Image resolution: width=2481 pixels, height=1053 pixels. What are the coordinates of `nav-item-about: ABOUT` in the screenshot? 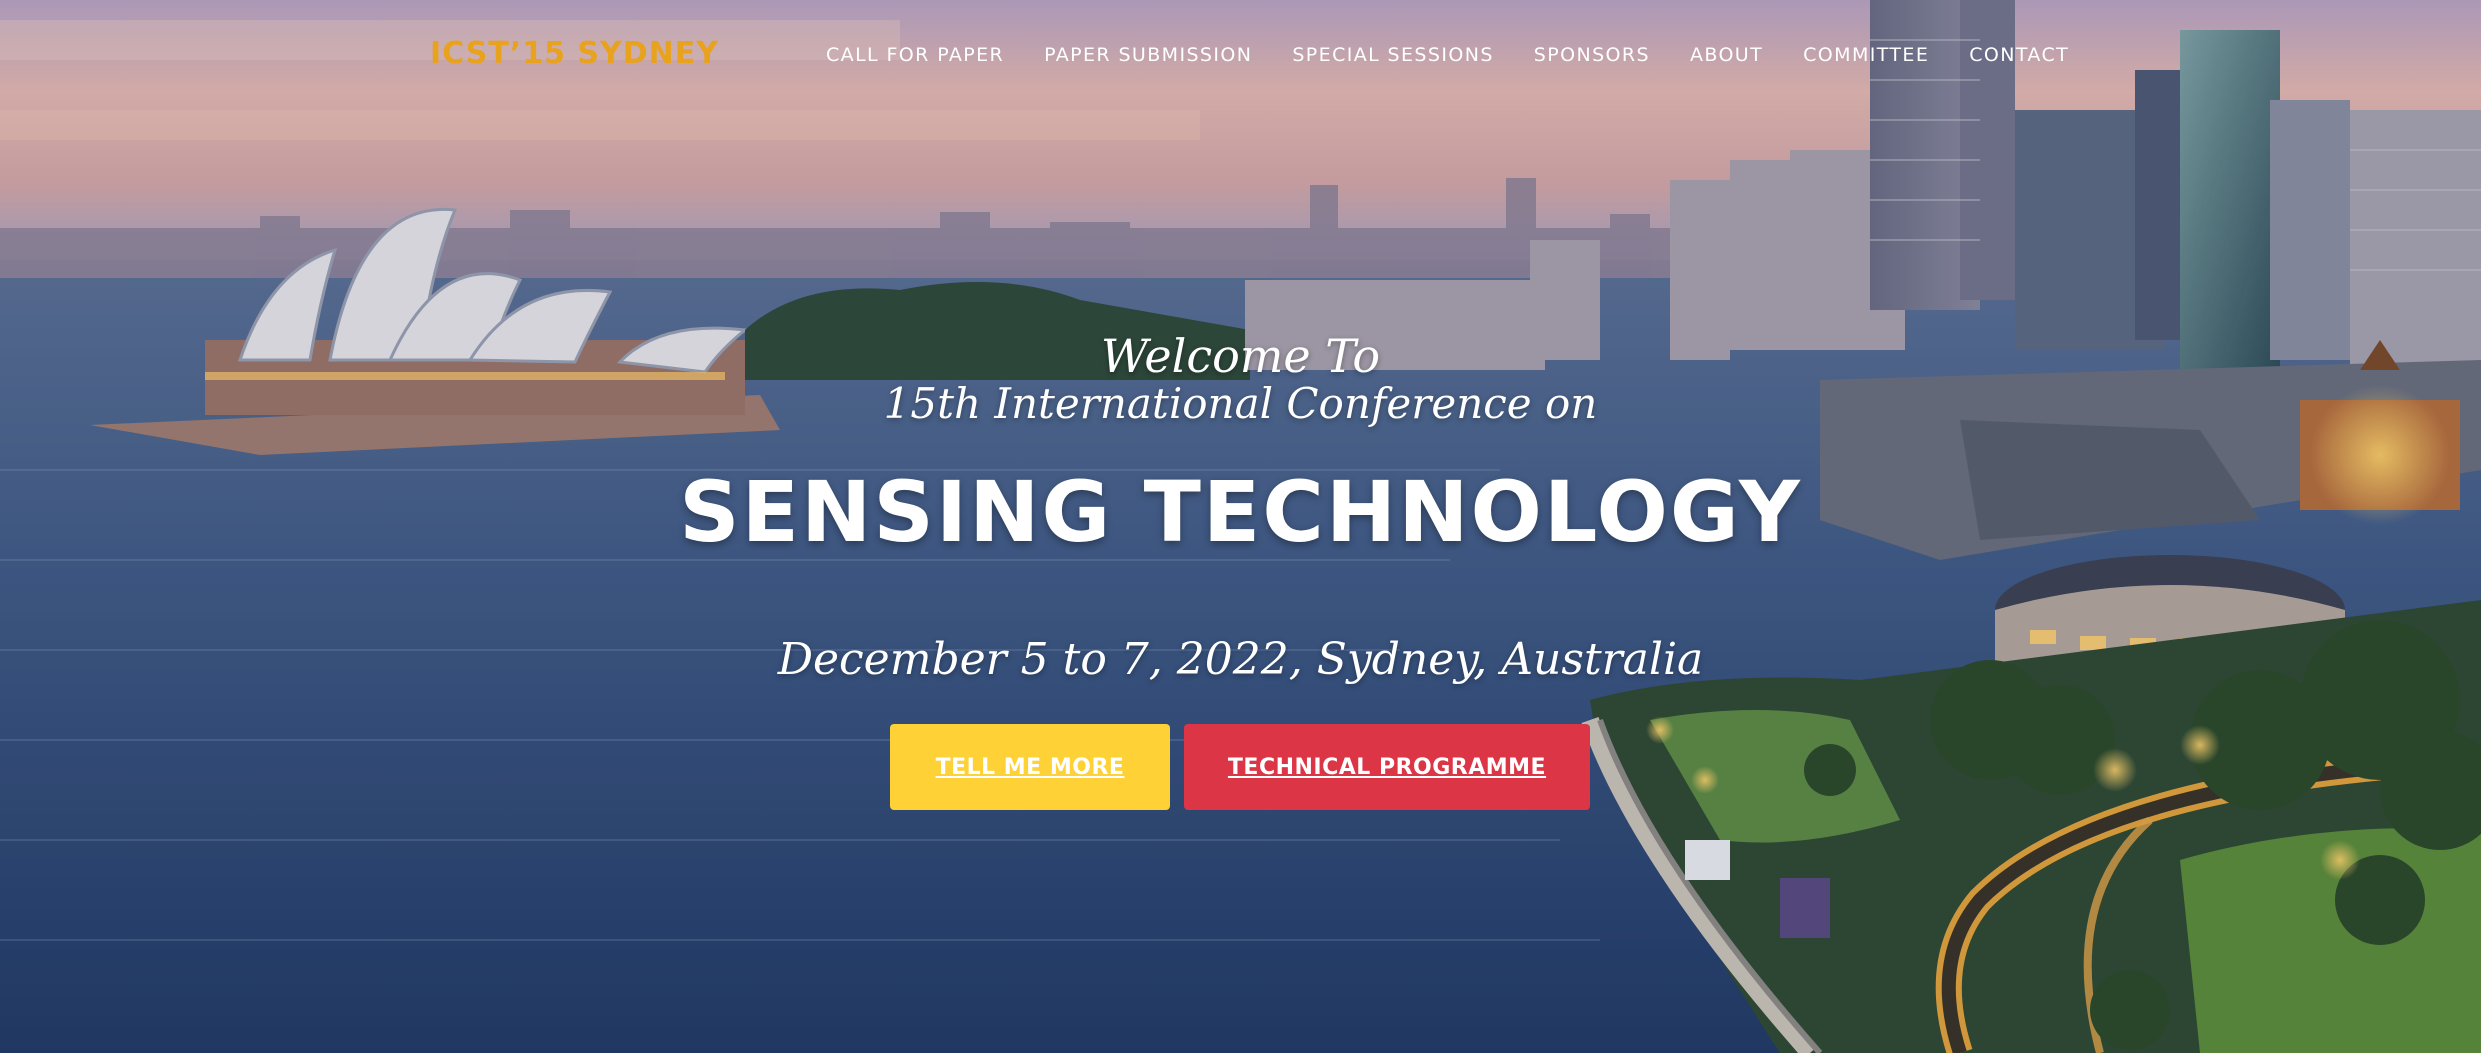 It's located at (1726, 55).